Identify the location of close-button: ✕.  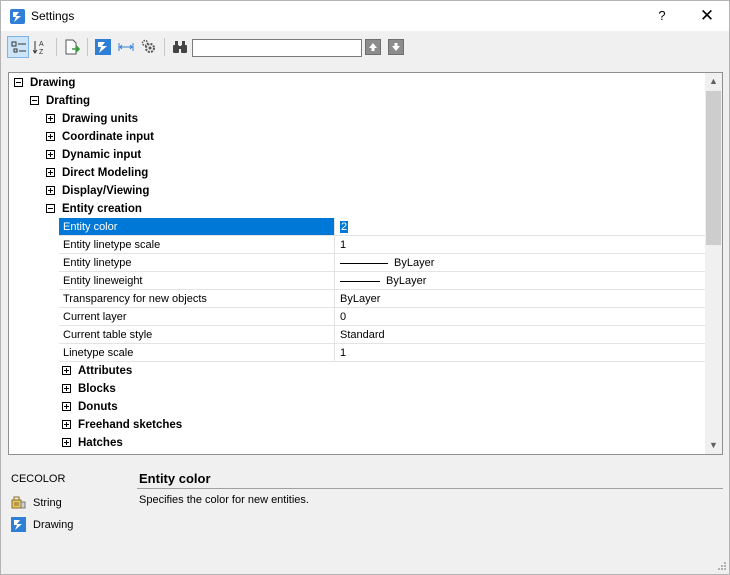
(707, 16).